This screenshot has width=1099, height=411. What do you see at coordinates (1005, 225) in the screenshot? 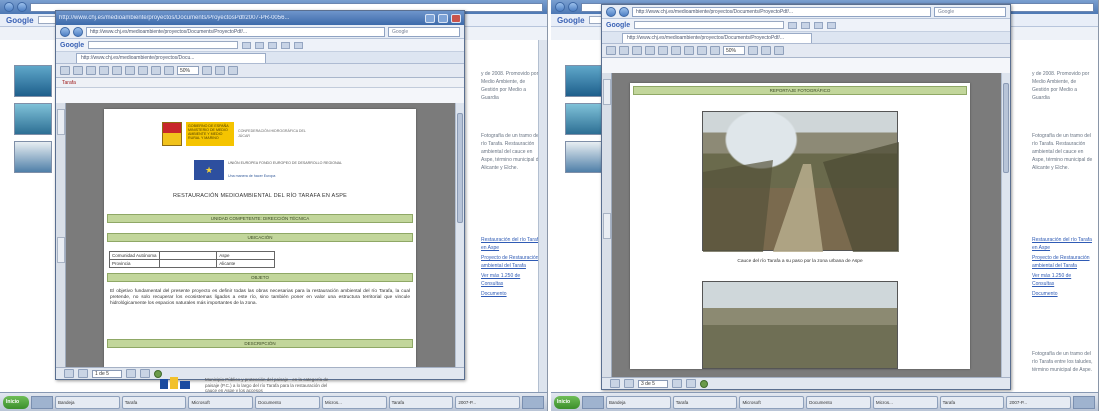
I see `pdf-scrollbar` at bounding box center [1005, 225].